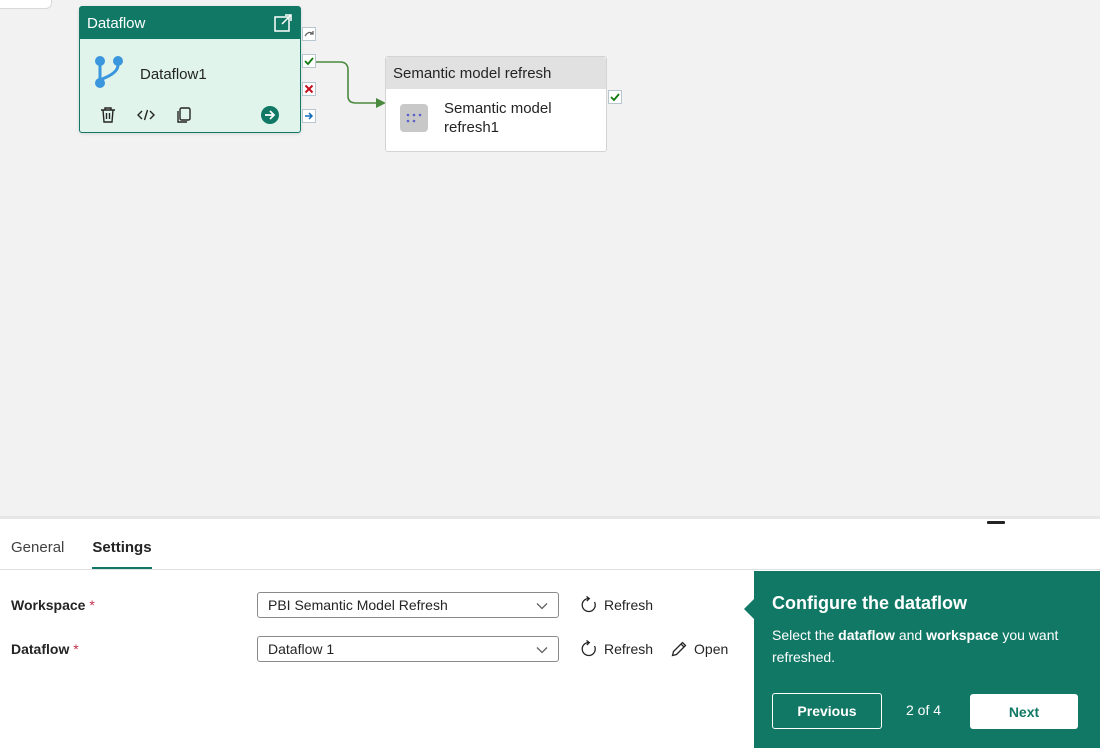 This screenshot has width=1100, height=752. What do you see at coordinates (924, 710) in the screenshot?
I see `callout-step-counter: 2 of 4` at bounding box center [924, 710].